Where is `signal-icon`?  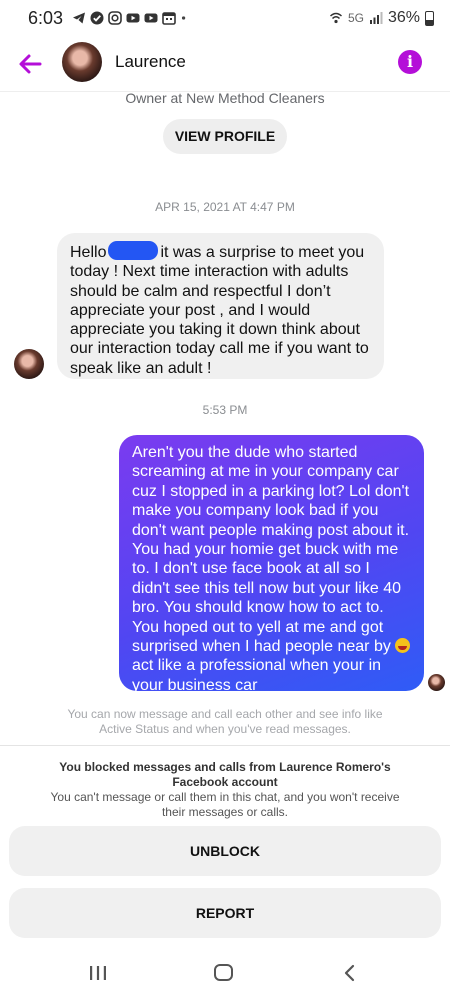 signal-icon is located at coordinates (376, 18).